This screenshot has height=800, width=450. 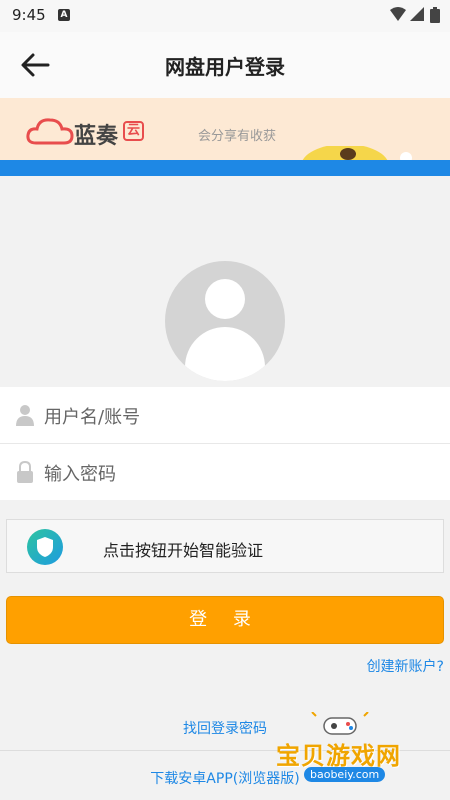 What do you see at coordinates (237, 136) in the screenshot?
I see `brand-slogan: 会分享有收获` at bounding box center [237, 136].